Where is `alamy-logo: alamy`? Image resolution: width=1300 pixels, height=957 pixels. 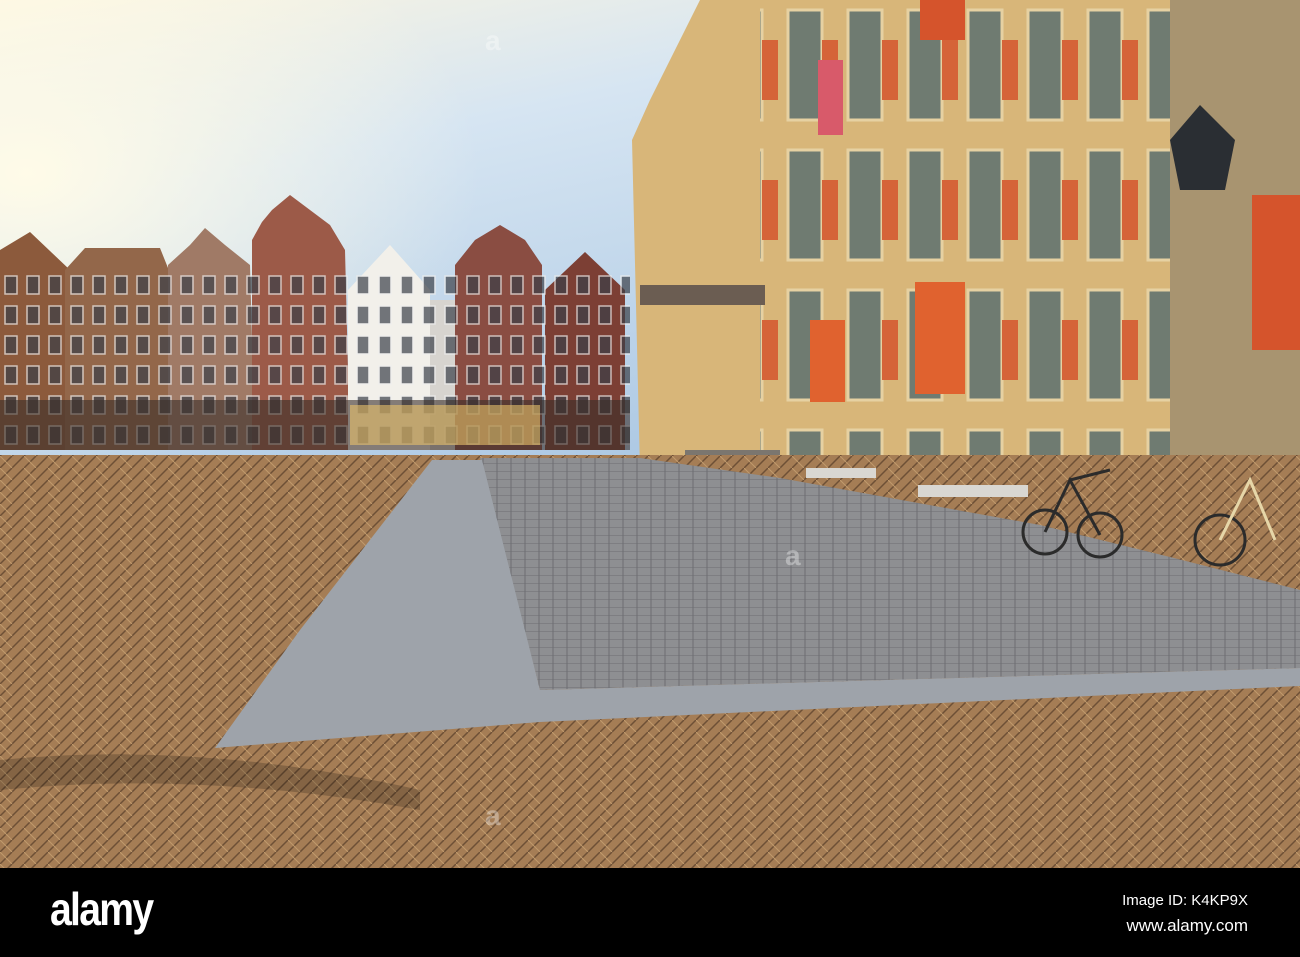 alamy-logo: alamy is located at coordinates (102, 909).